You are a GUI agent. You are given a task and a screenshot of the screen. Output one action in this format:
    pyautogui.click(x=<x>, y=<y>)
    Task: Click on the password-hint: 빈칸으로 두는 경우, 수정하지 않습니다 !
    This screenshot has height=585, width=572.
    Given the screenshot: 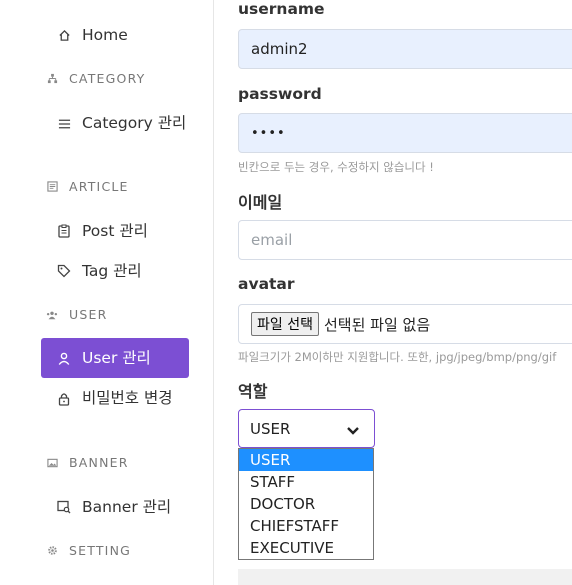 What is the action you would take?
    pyautogui.click(x=336, y=167)
    